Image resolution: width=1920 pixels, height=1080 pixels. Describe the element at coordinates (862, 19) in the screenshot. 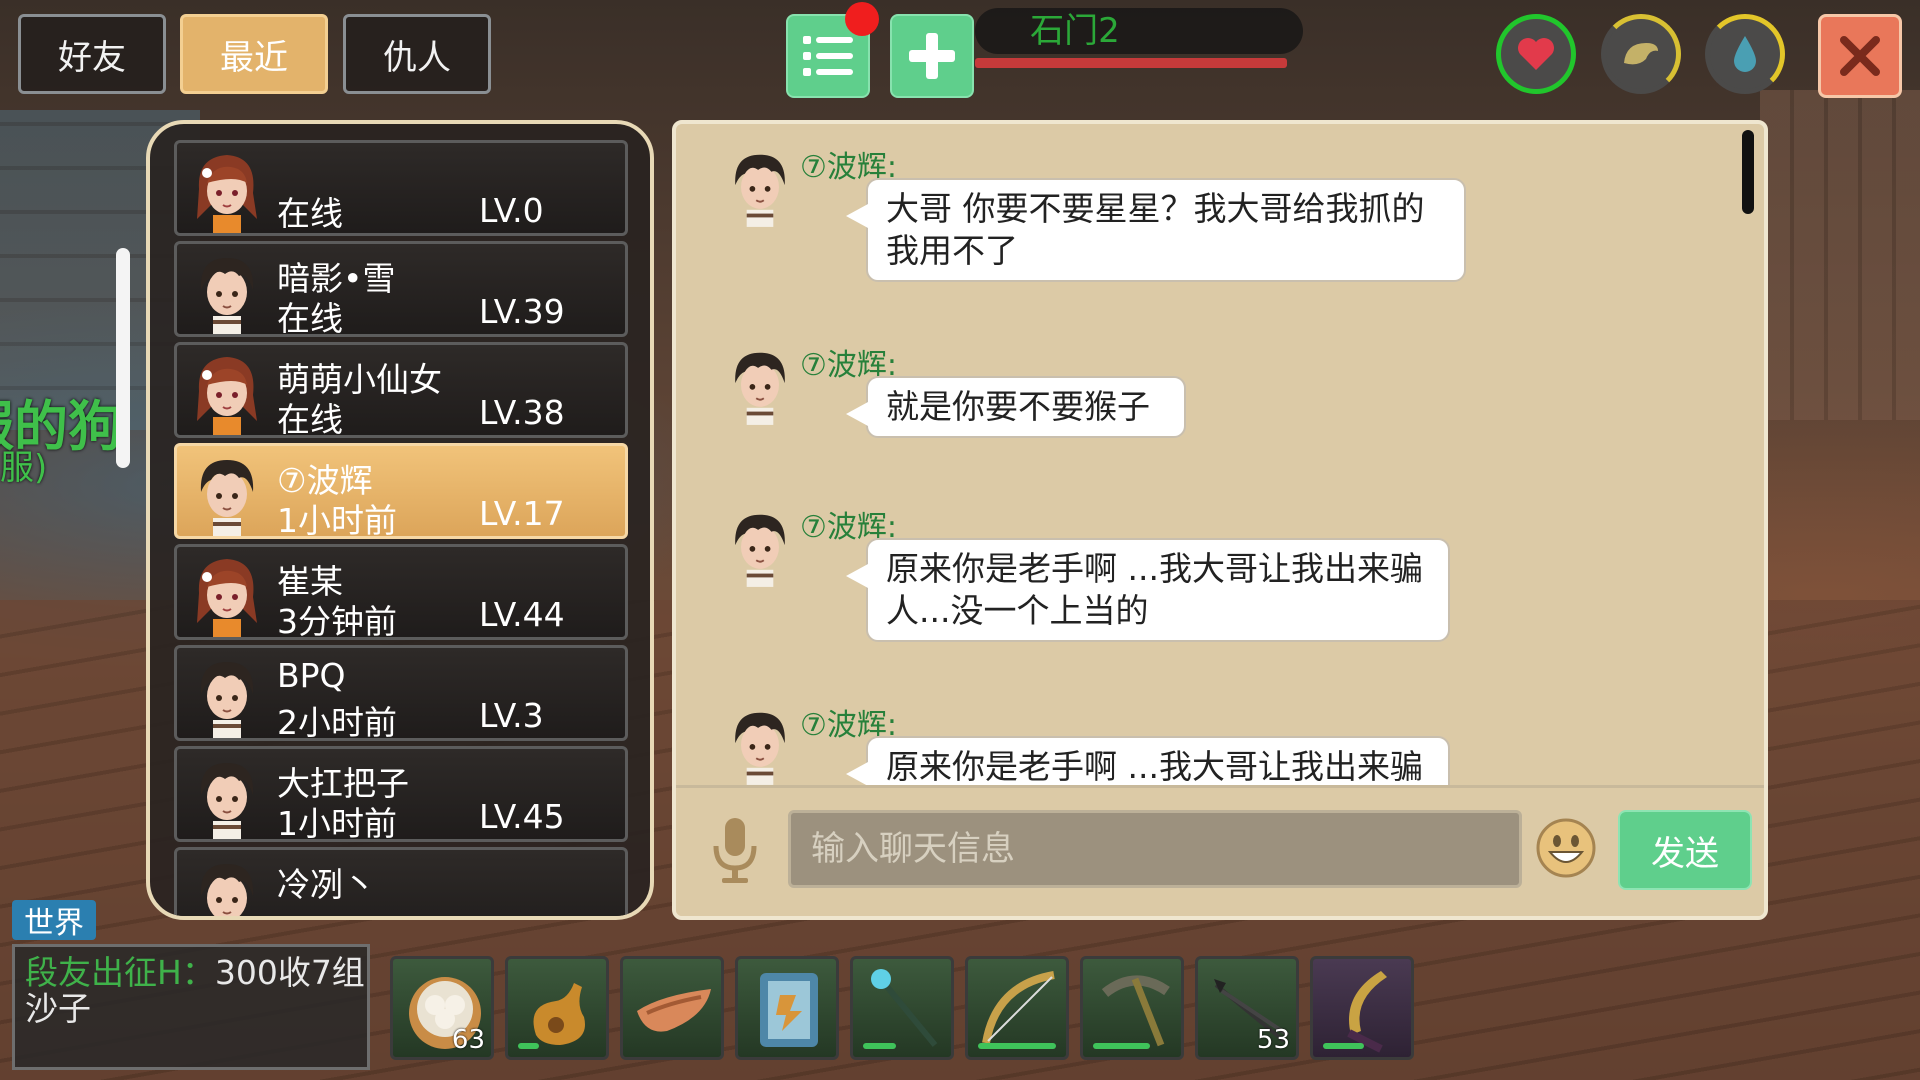

I see `notification-dot` at that location.